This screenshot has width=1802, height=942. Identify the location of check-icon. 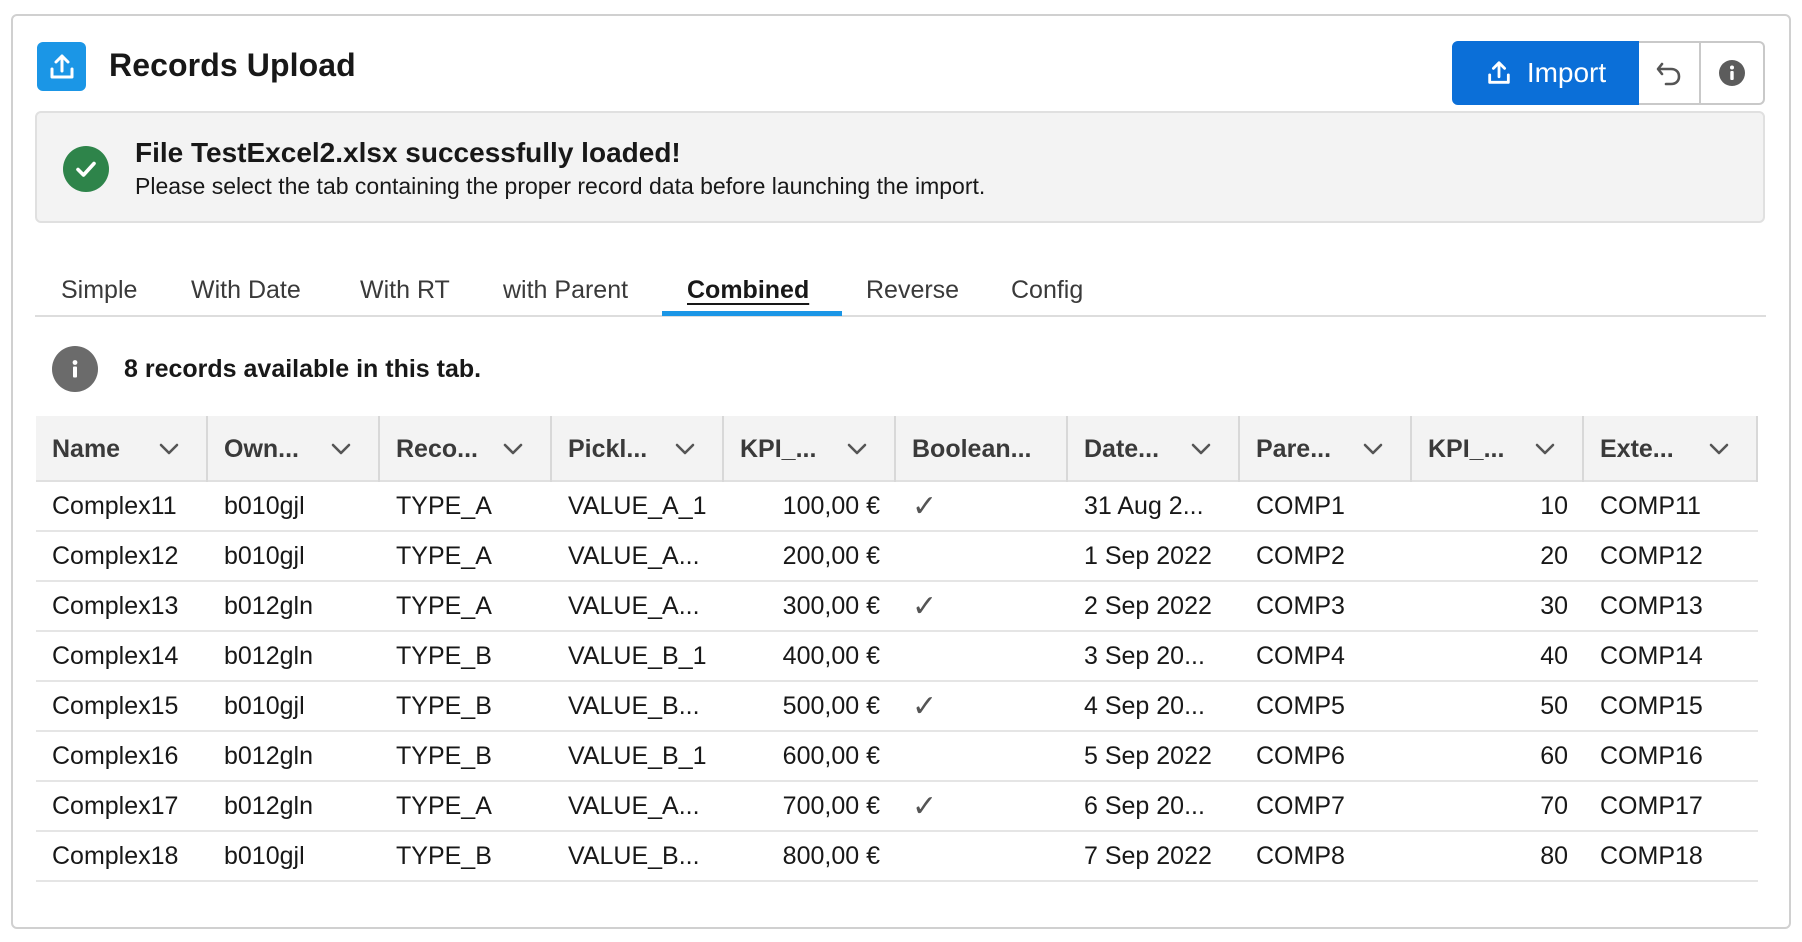
(86, 169).